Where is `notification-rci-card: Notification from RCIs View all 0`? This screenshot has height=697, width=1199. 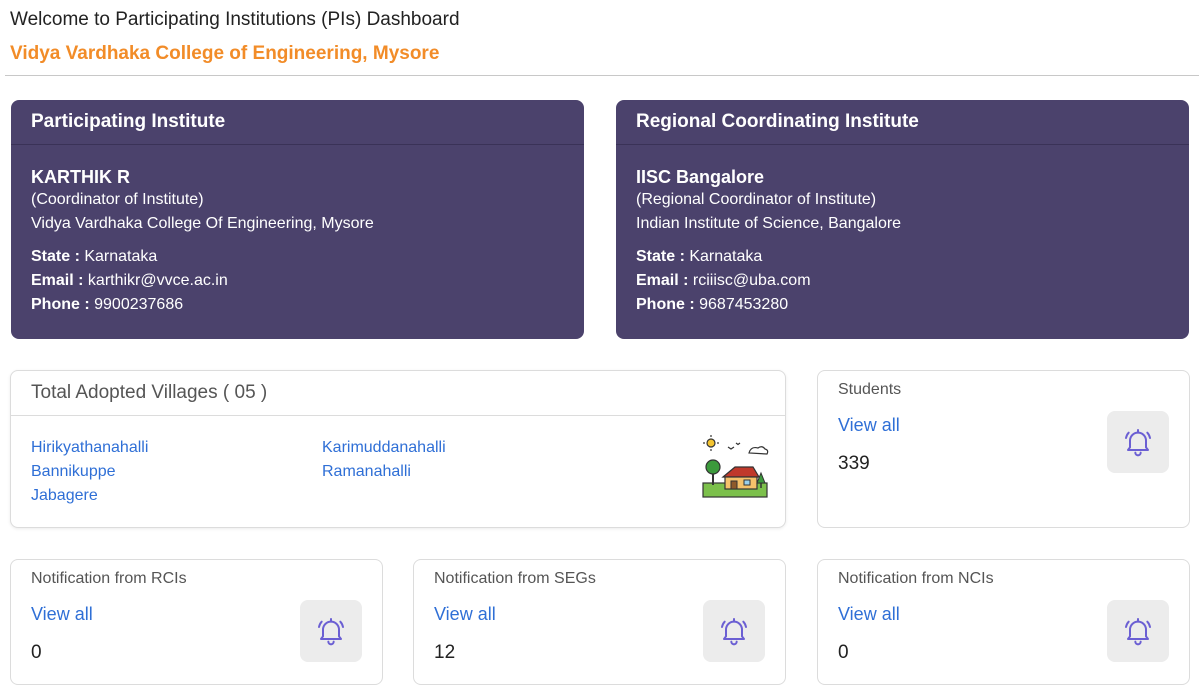
notification-rci-card: Notification from RCIs View all 0 is located at coordinates (196, 622).